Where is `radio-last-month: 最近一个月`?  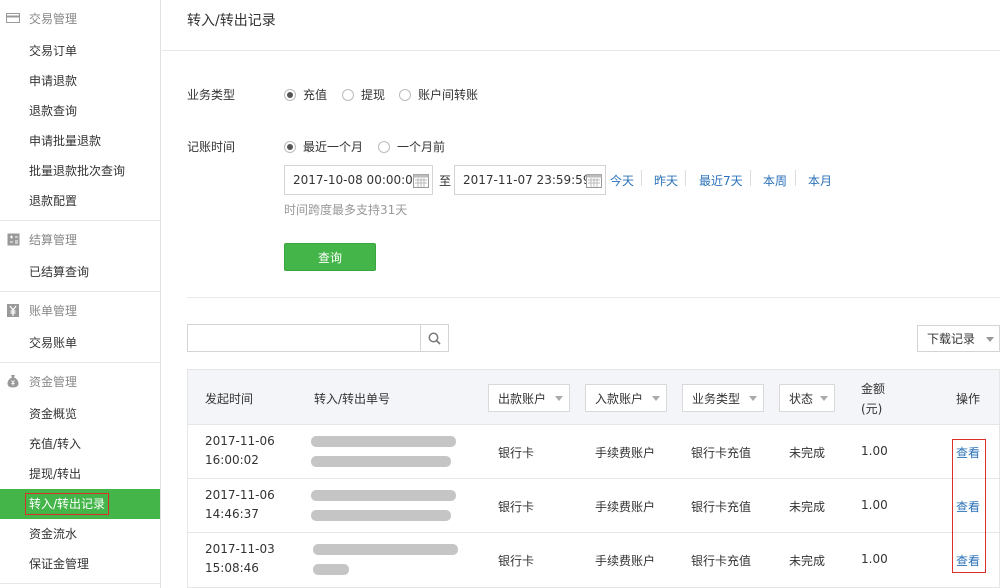
radio-last-month: 最近一个月 is located at coordinates (323, 146).